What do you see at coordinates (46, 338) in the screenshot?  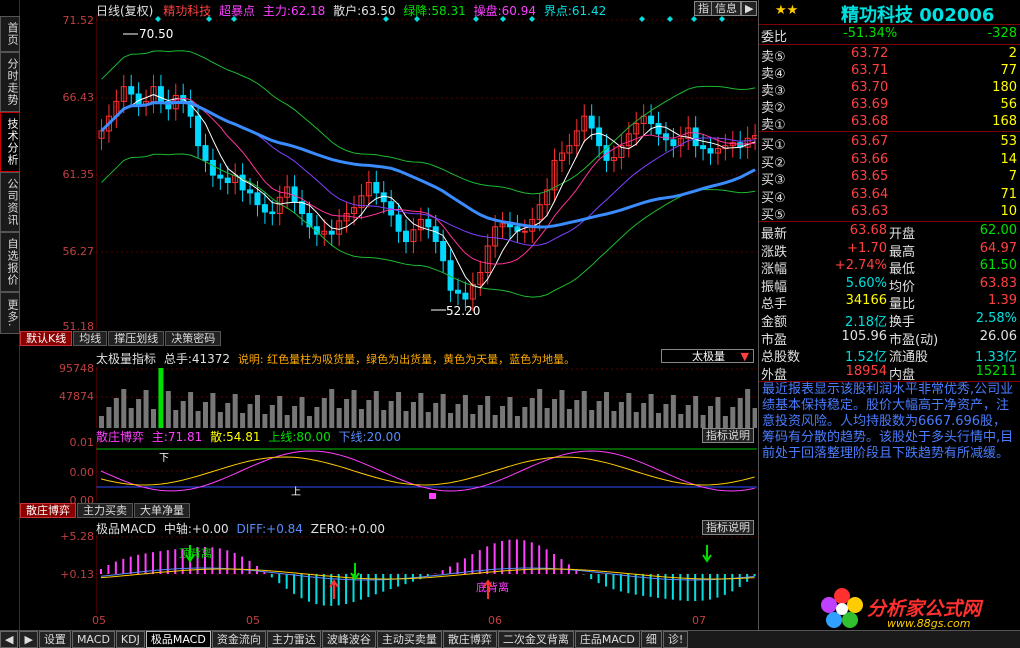 I see `tab-default-kline: 默认K线` at bounding box center [46, 338].